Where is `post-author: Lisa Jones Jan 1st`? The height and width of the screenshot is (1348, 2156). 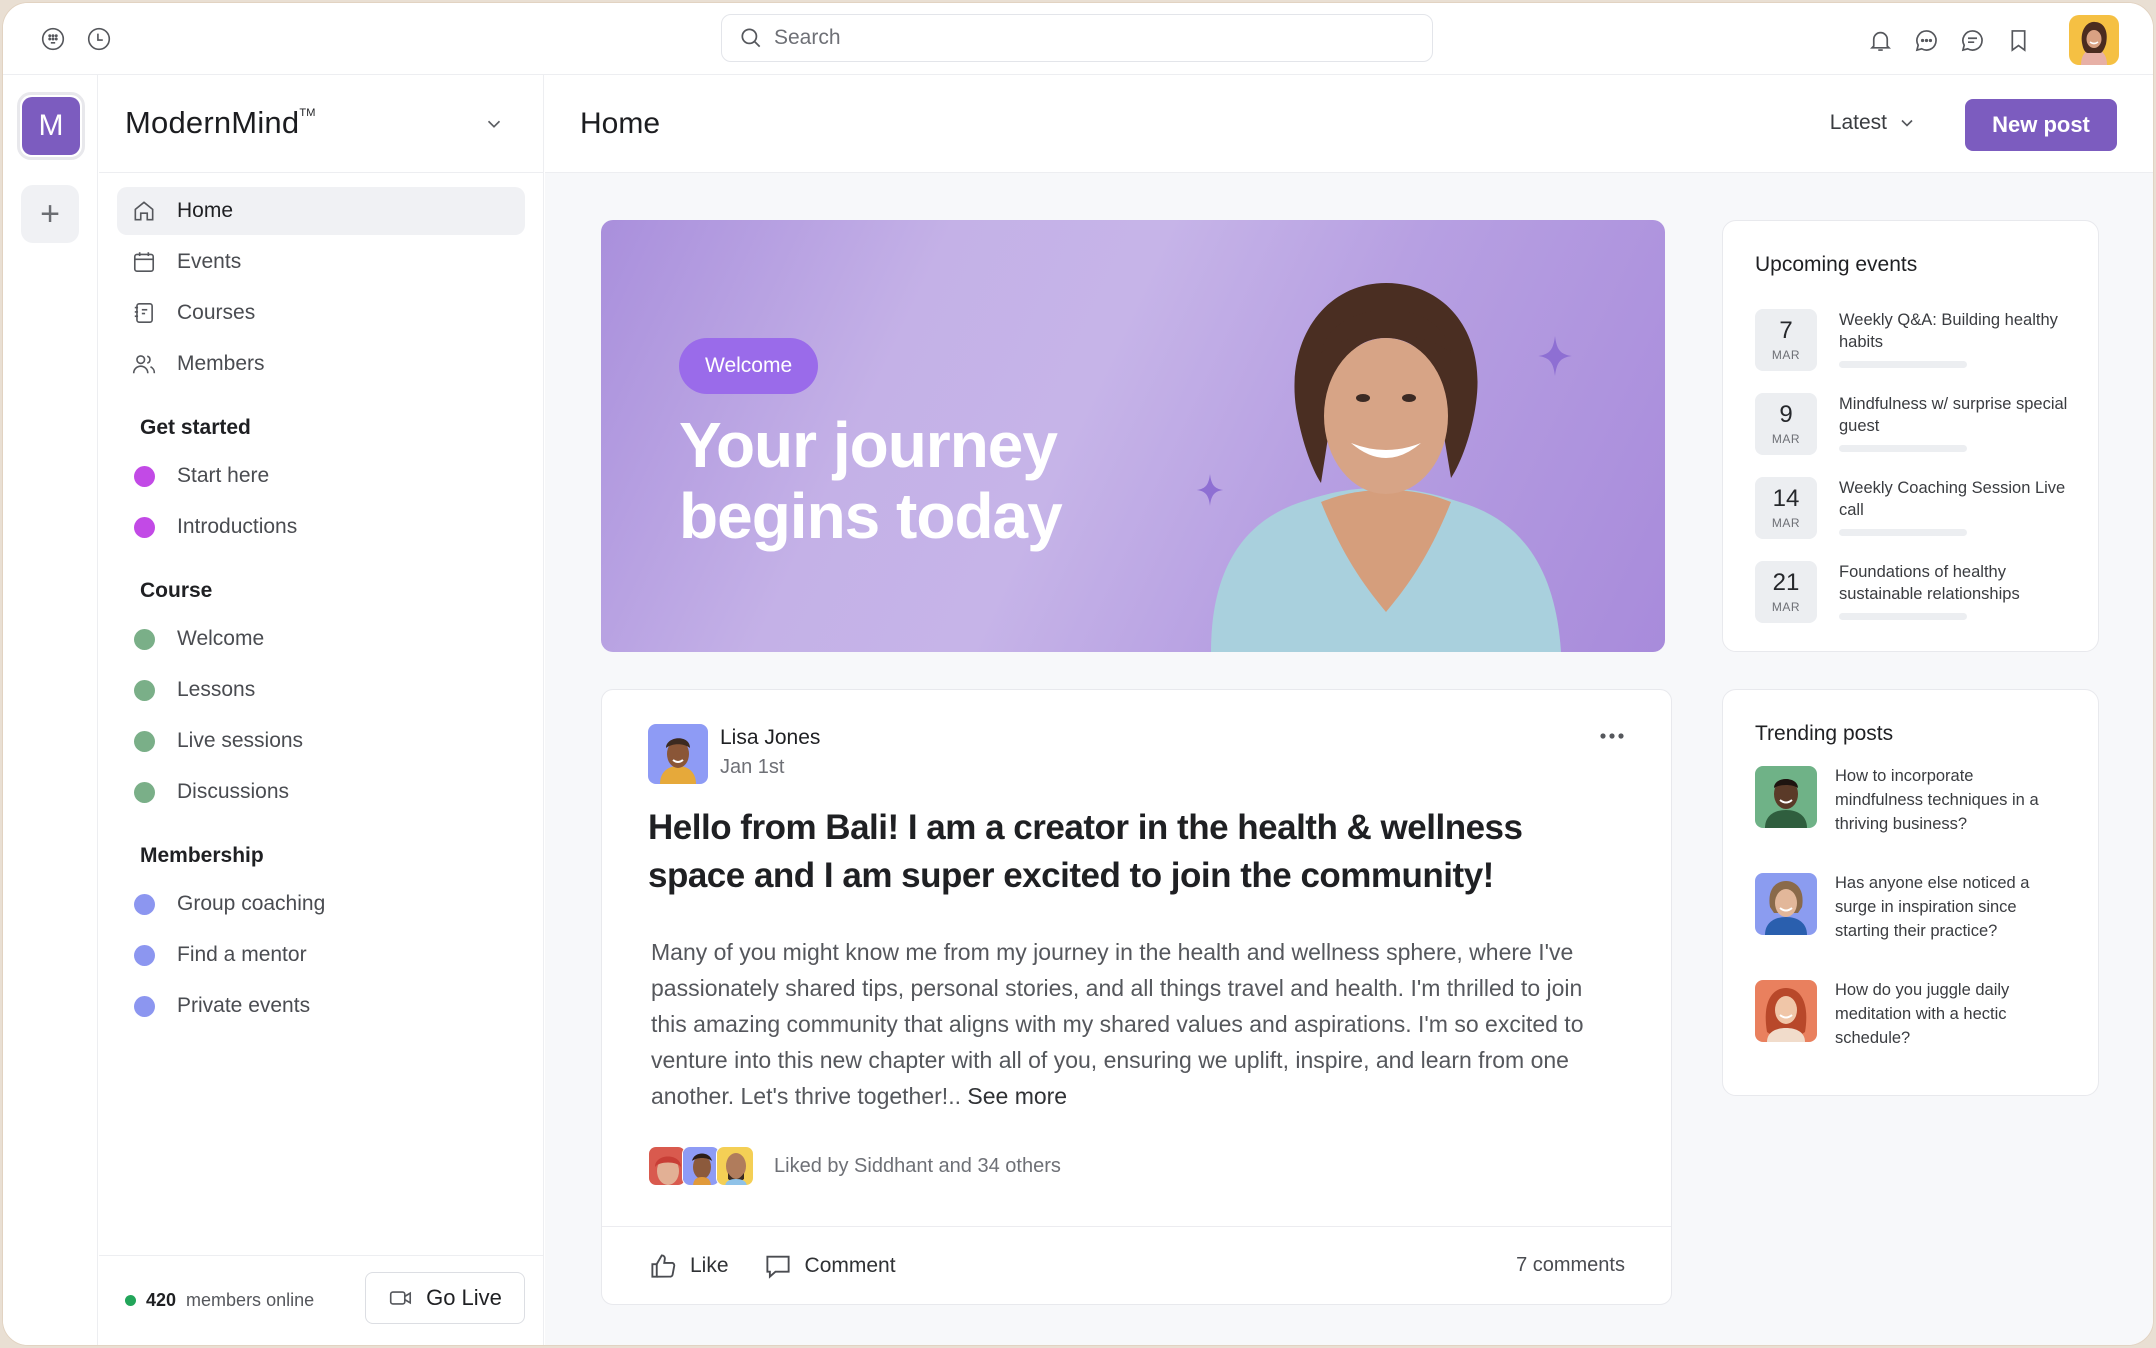
post-author: Lisa Jones Jan 1st is located at coordinates (734, 754).